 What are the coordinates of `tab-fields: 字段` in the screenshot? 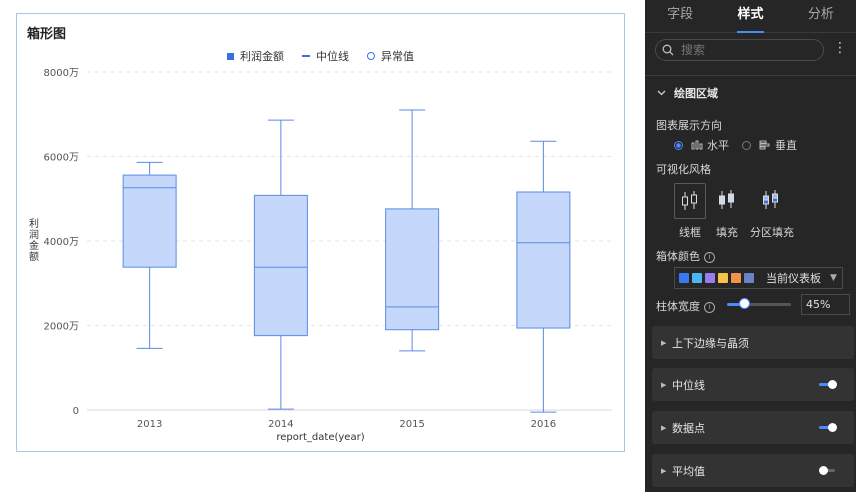 It's located at (680, 16).